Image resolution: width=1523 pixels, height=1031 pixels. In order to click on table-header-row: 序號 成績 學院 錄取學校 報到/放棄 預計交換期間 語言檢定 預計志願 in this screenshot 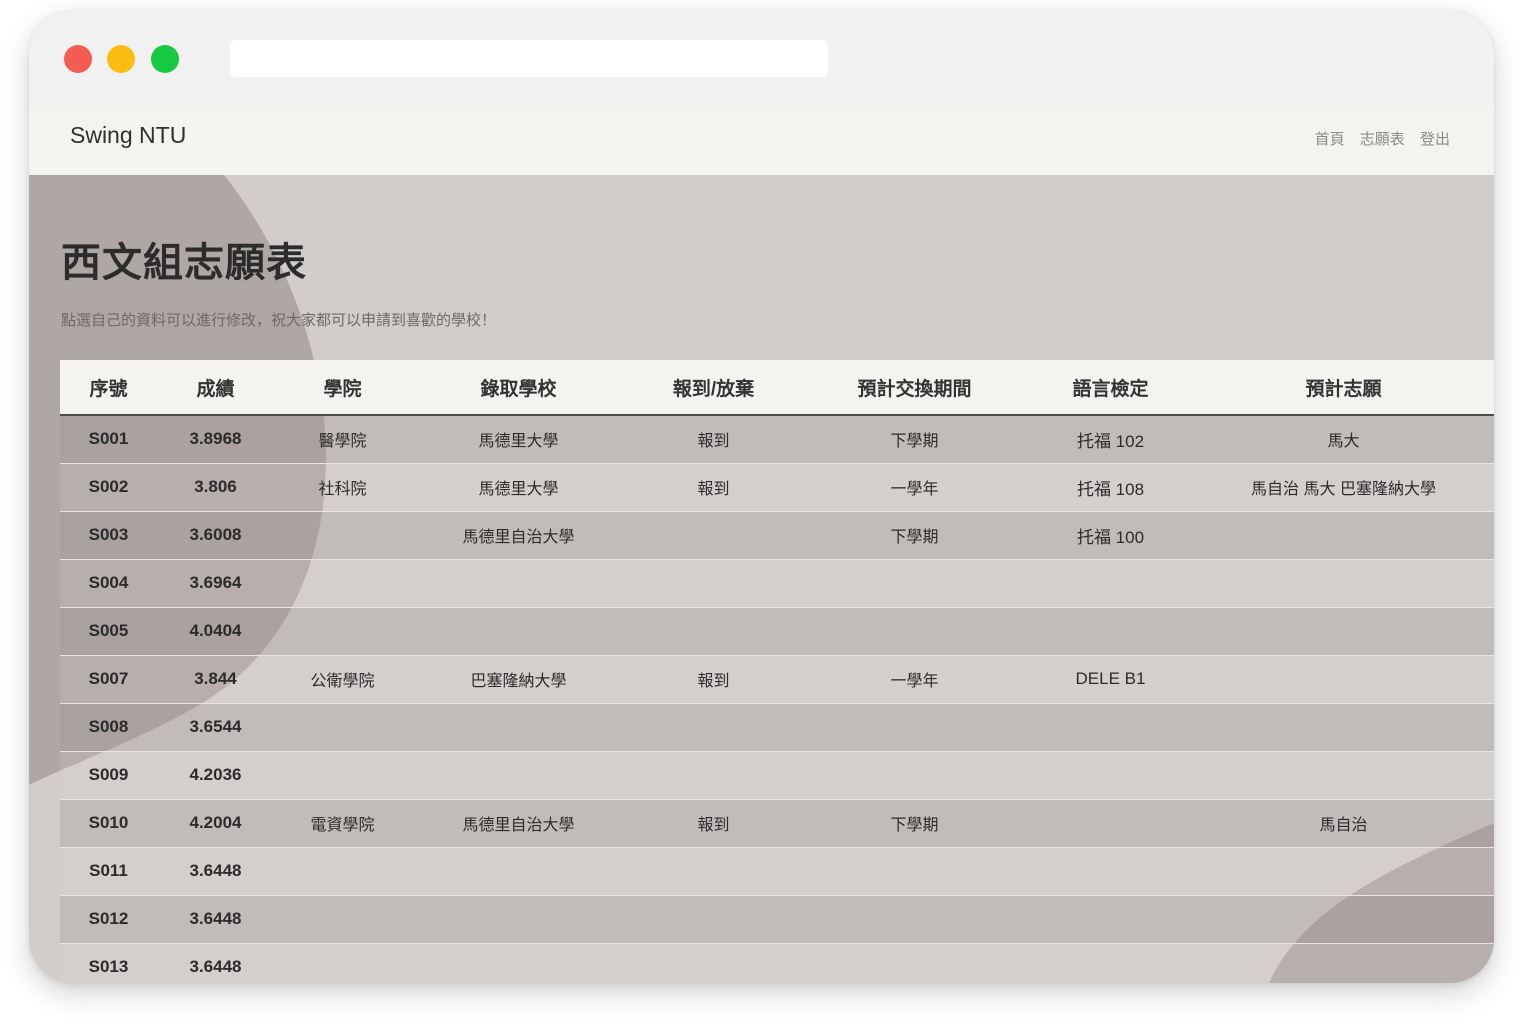, I will do `click(777, 388)`.